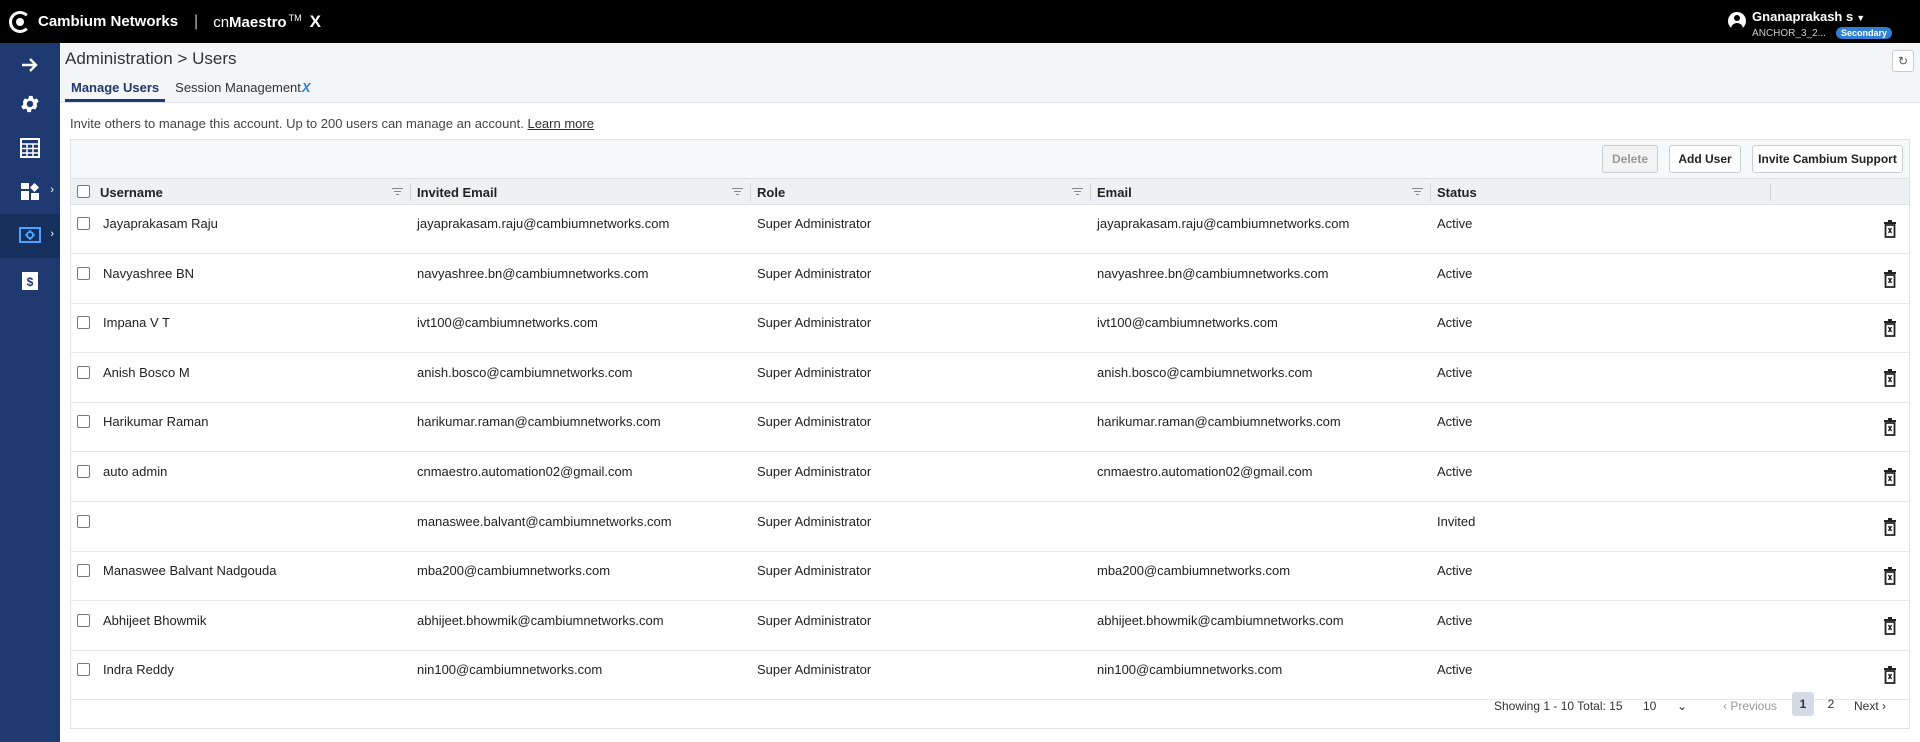 The width and height of the screenshot is (1920, 742). I want to click on product-suffix: X, so click(315, 21).